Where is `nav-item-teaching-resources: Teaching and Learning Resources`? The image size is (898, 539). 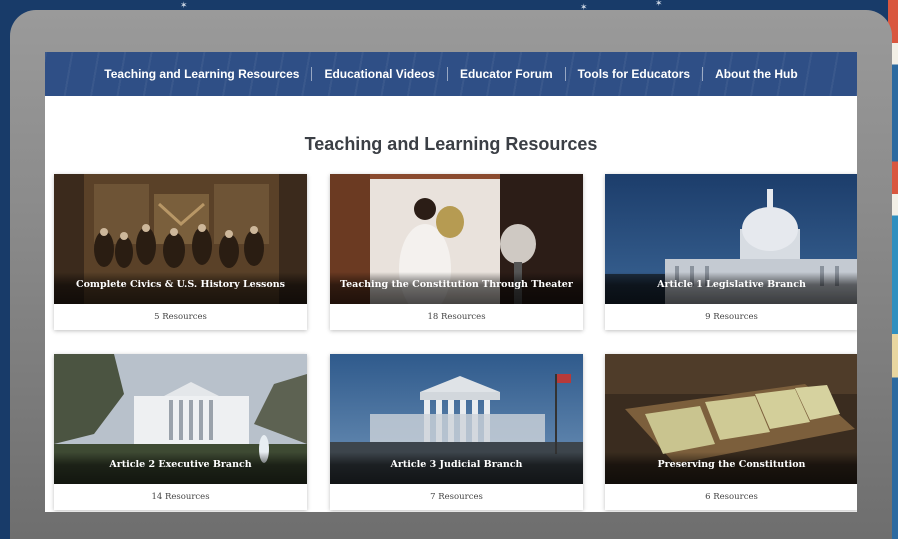
nav-item-teaching-resources: Teaching and Learning Resources is located at coordinates (201, 74).